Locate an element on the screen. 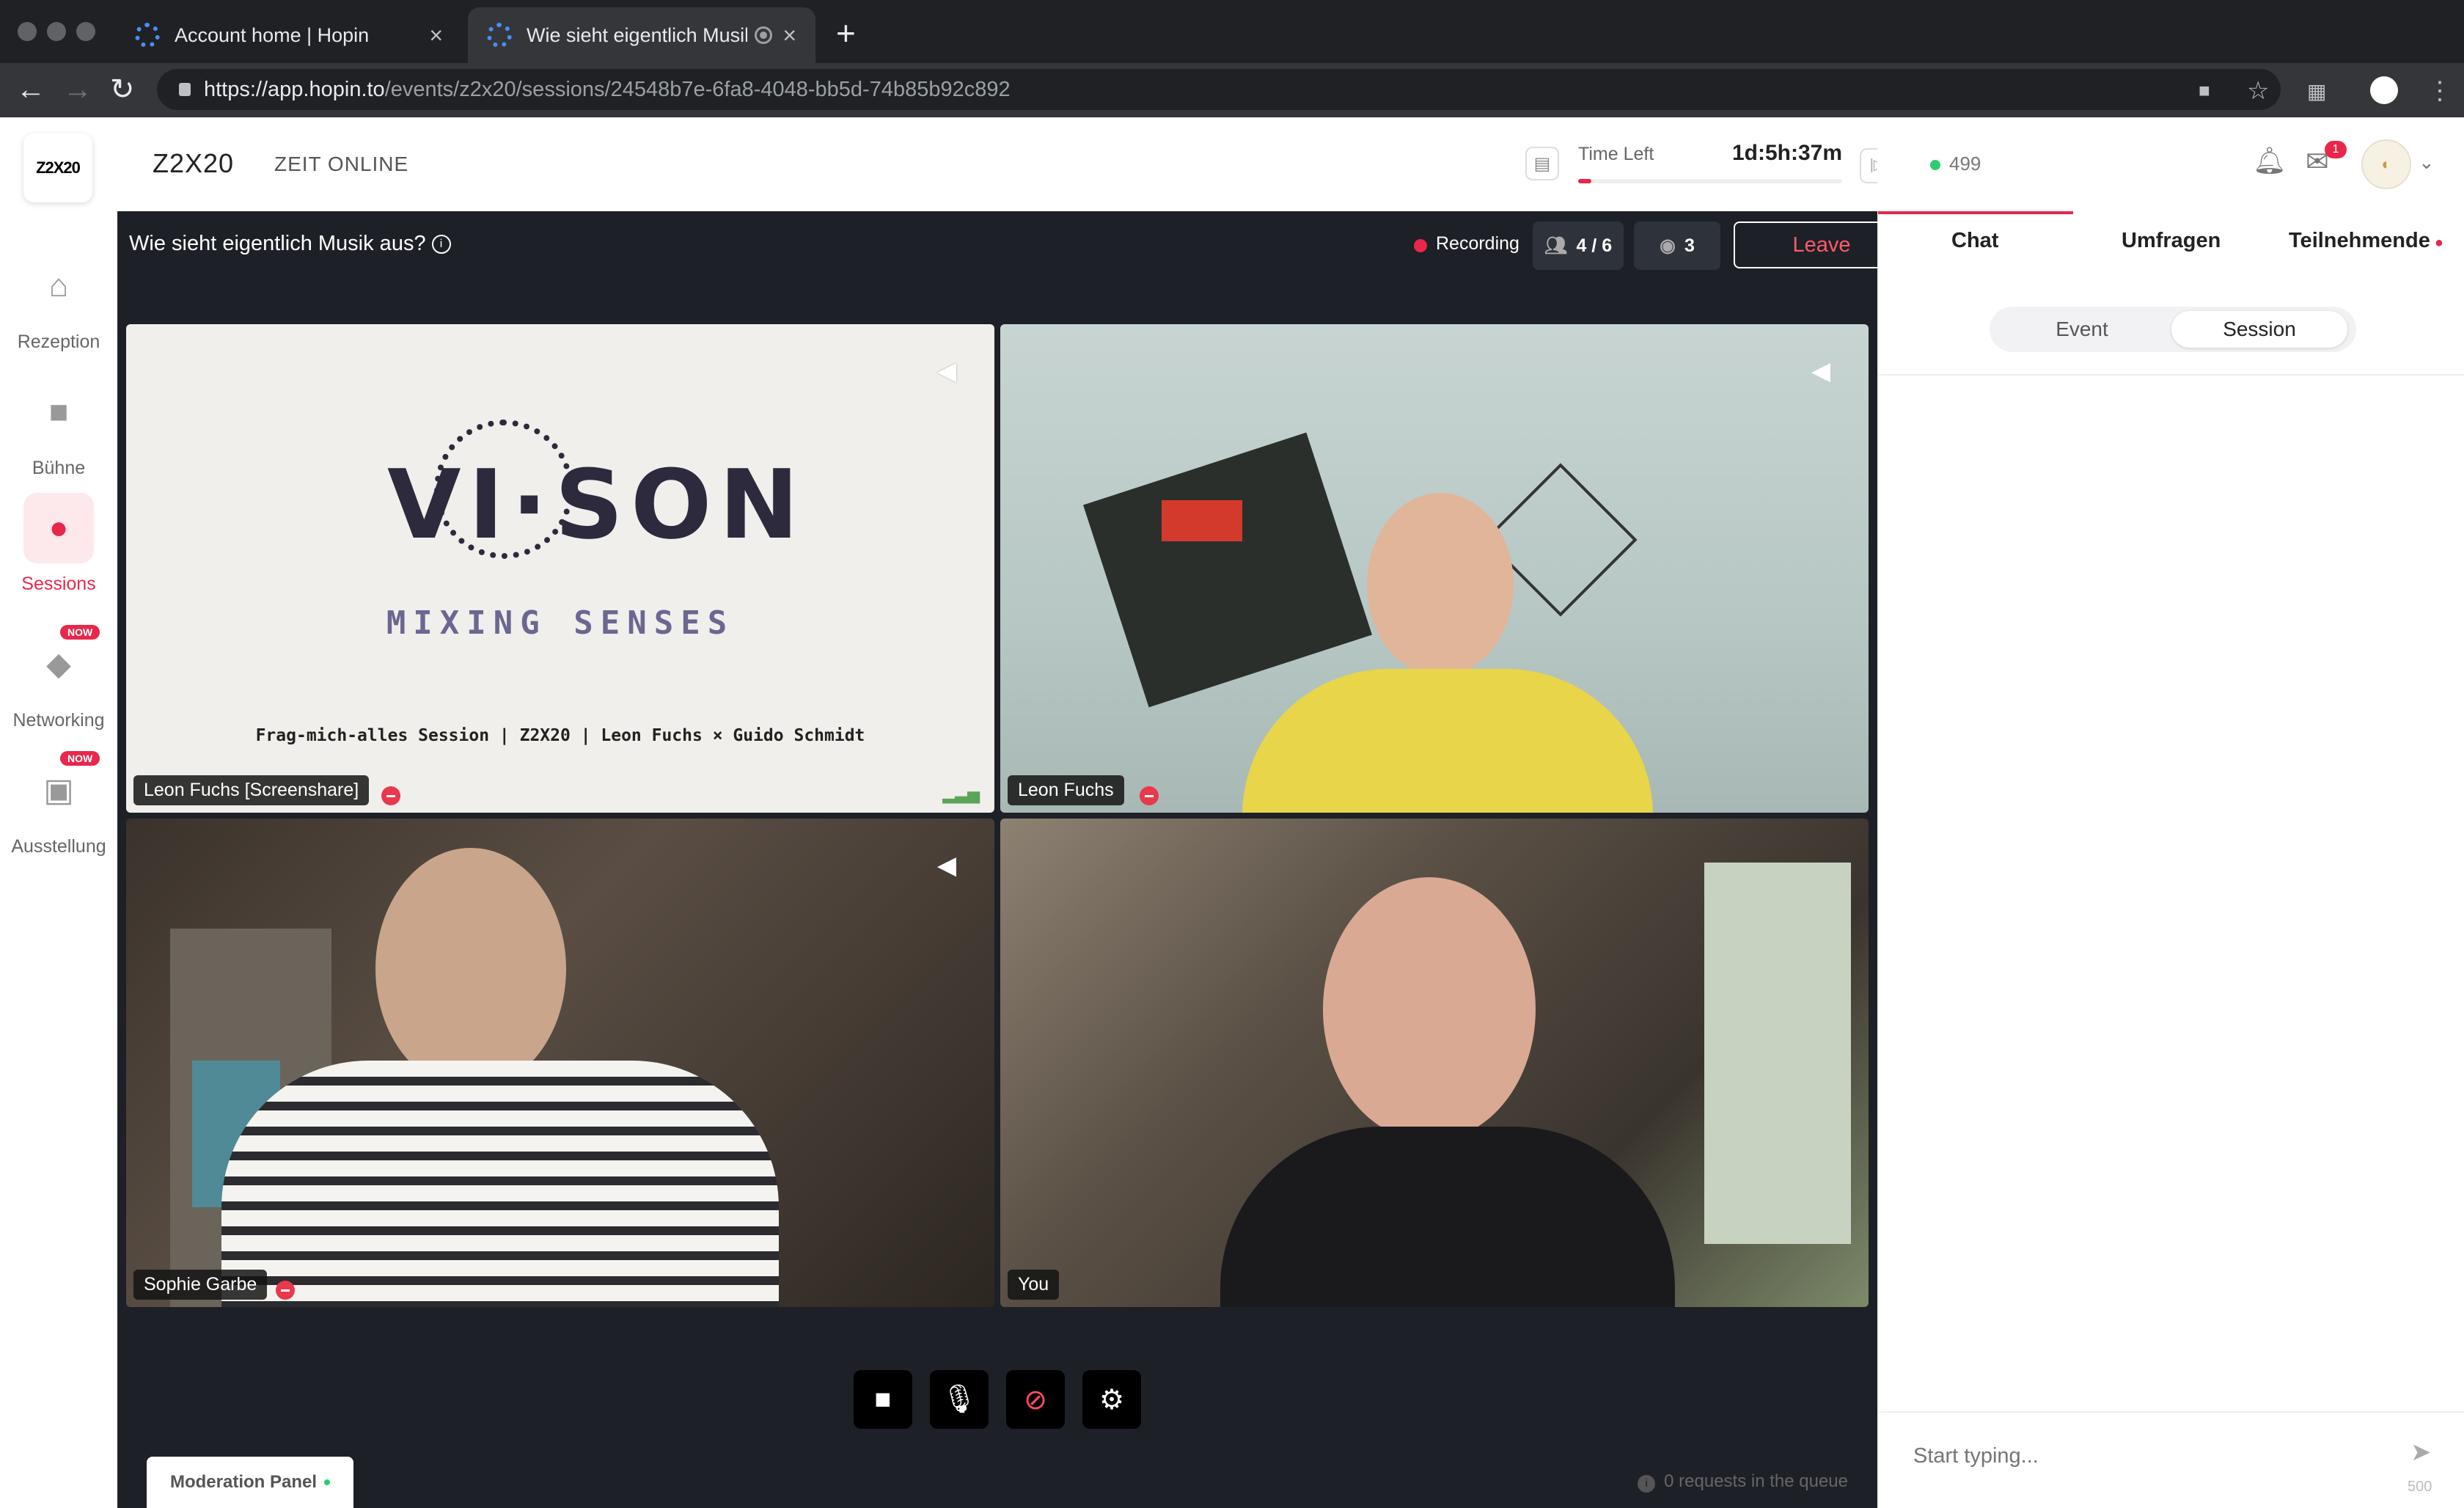 The width and height of the screenshot is (2464, 1508). gear-icon: ⚙ is located at coordinates (1112, 1400).